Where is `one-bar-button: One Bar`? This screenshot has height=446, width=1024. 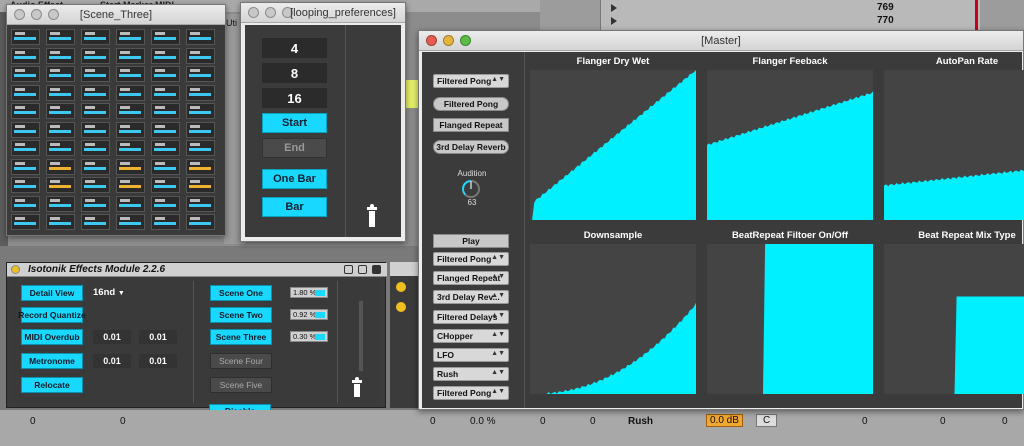
one-bar-button: One Bar is located at coordinates (294, 179).